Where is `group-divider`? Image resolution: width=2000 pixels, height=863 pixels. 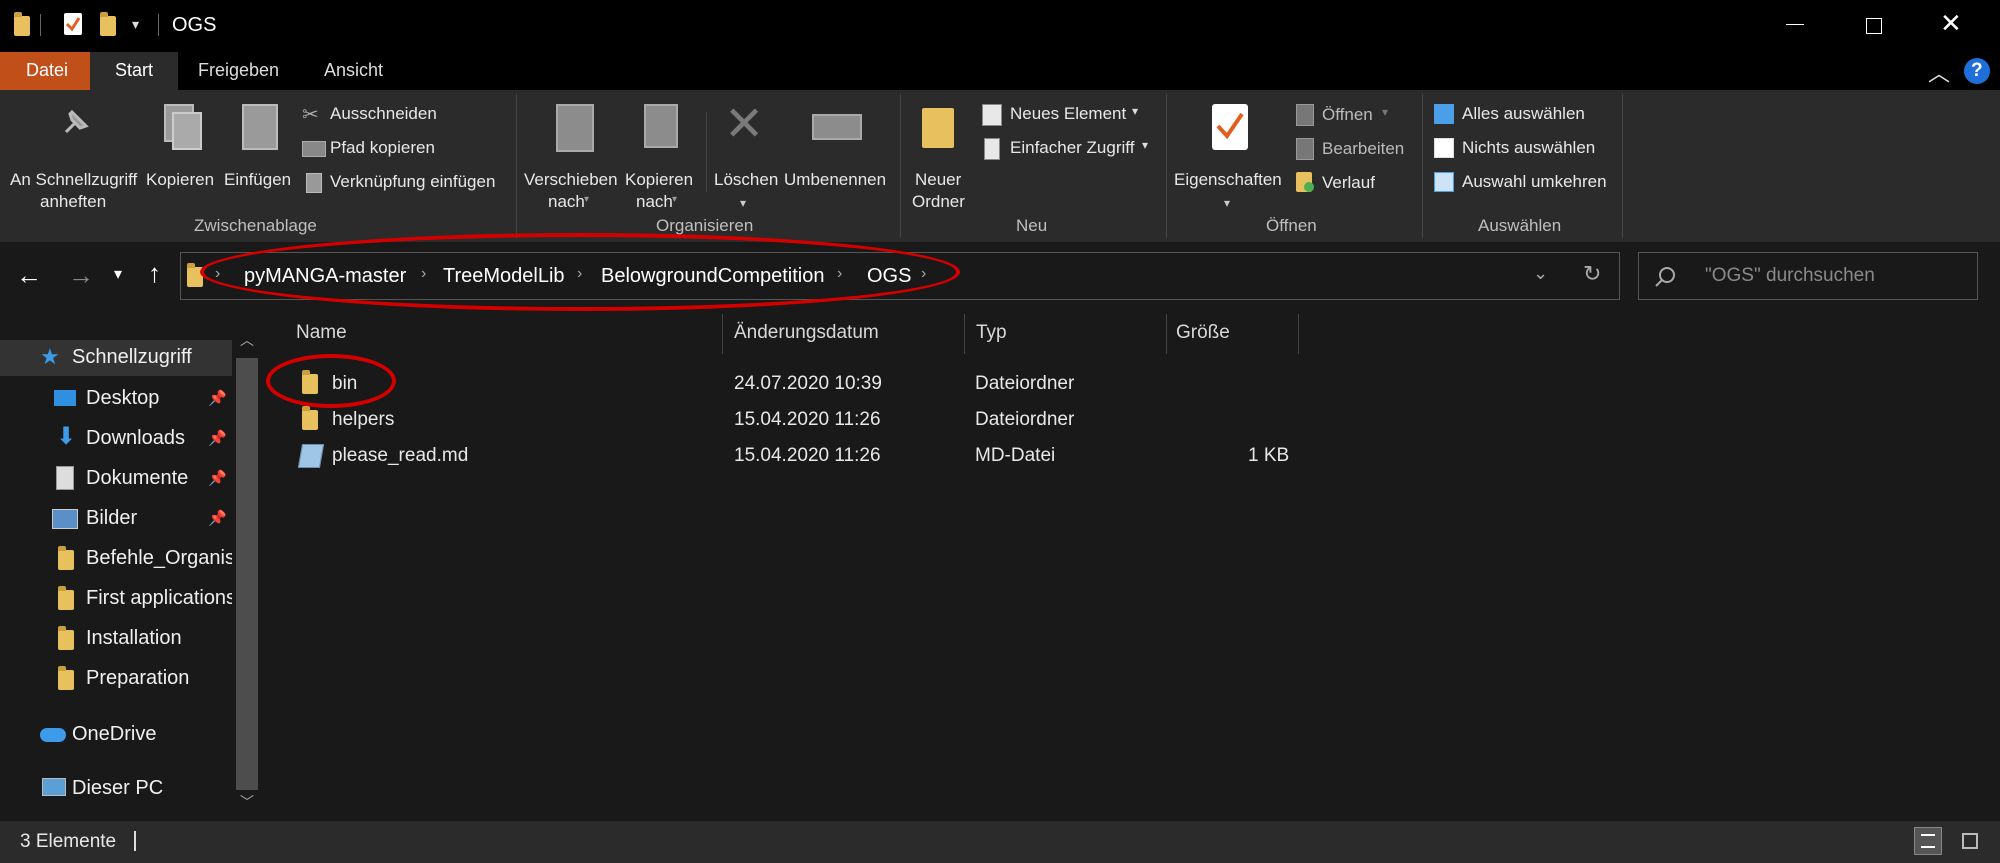 group-divider is located at coordinates (1622, 166).